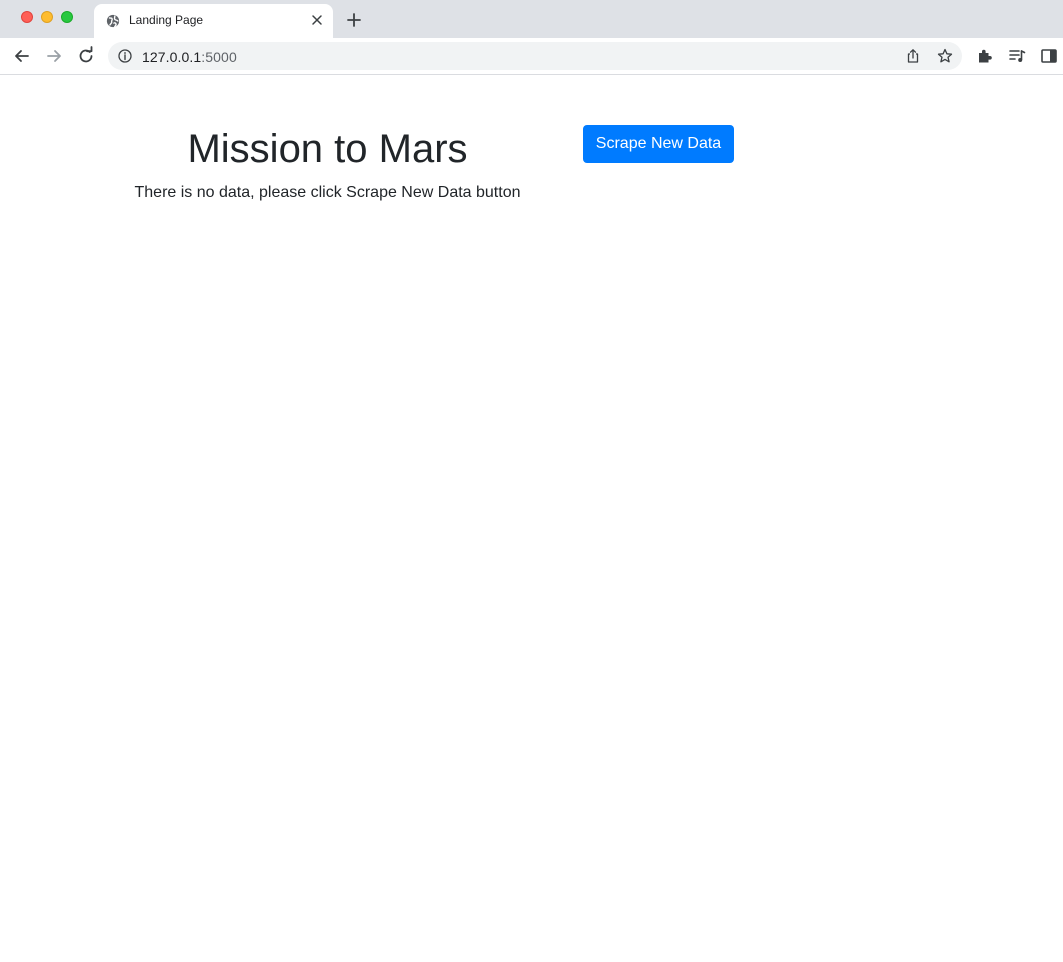 The width and height of the screenshot is (1063, 962). What do you see at coordinates (47, 17) in the screenshot?
I see `minimize-window-button` at bounding box center [47, 17].